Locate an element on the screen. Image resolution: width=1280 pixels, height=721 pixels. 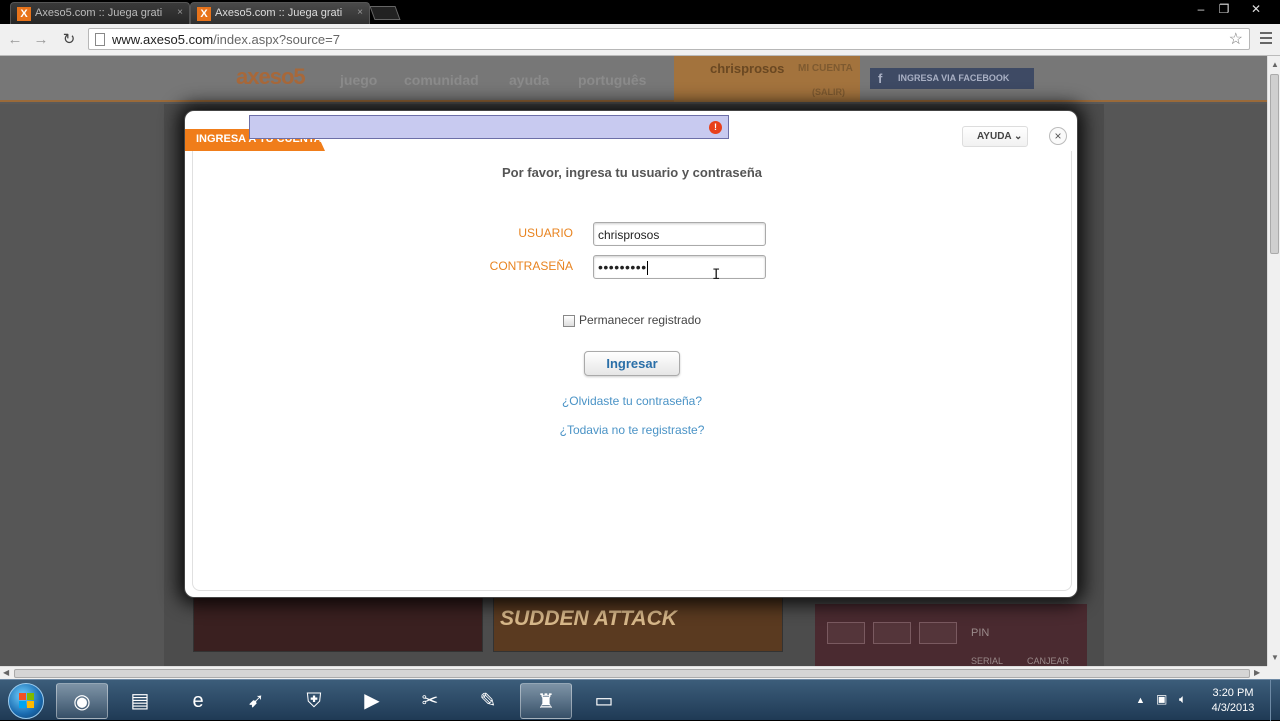
facebook-icon: f is located at coordinates (880, 78).